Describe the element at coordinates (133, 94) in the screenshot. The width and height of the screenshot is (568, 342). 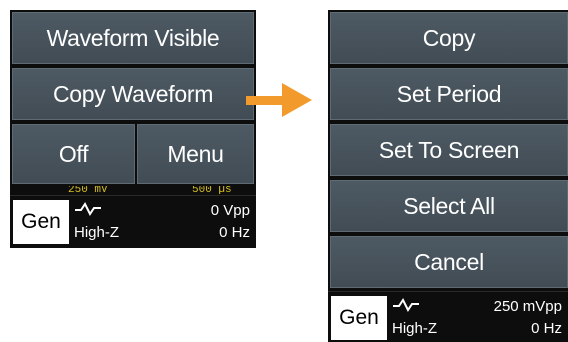
I see `copy-waveform-button: Copy Waveform` at that location.